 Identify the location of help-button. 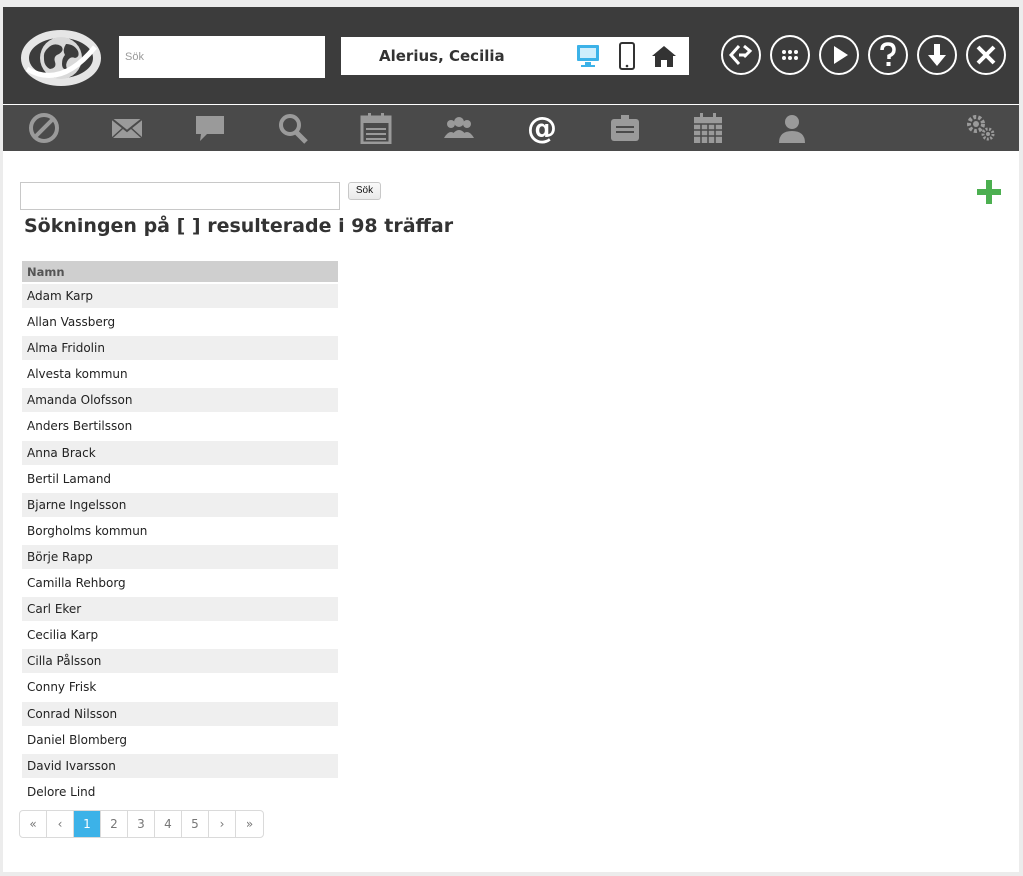
(888, 55).